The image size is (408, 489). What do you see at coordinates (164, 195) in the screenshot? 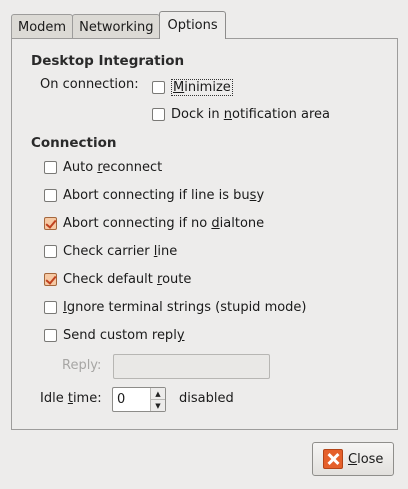
I see `abort-if-busy-label: Abort connecting if line is busy` at bounding box center [164, 195].